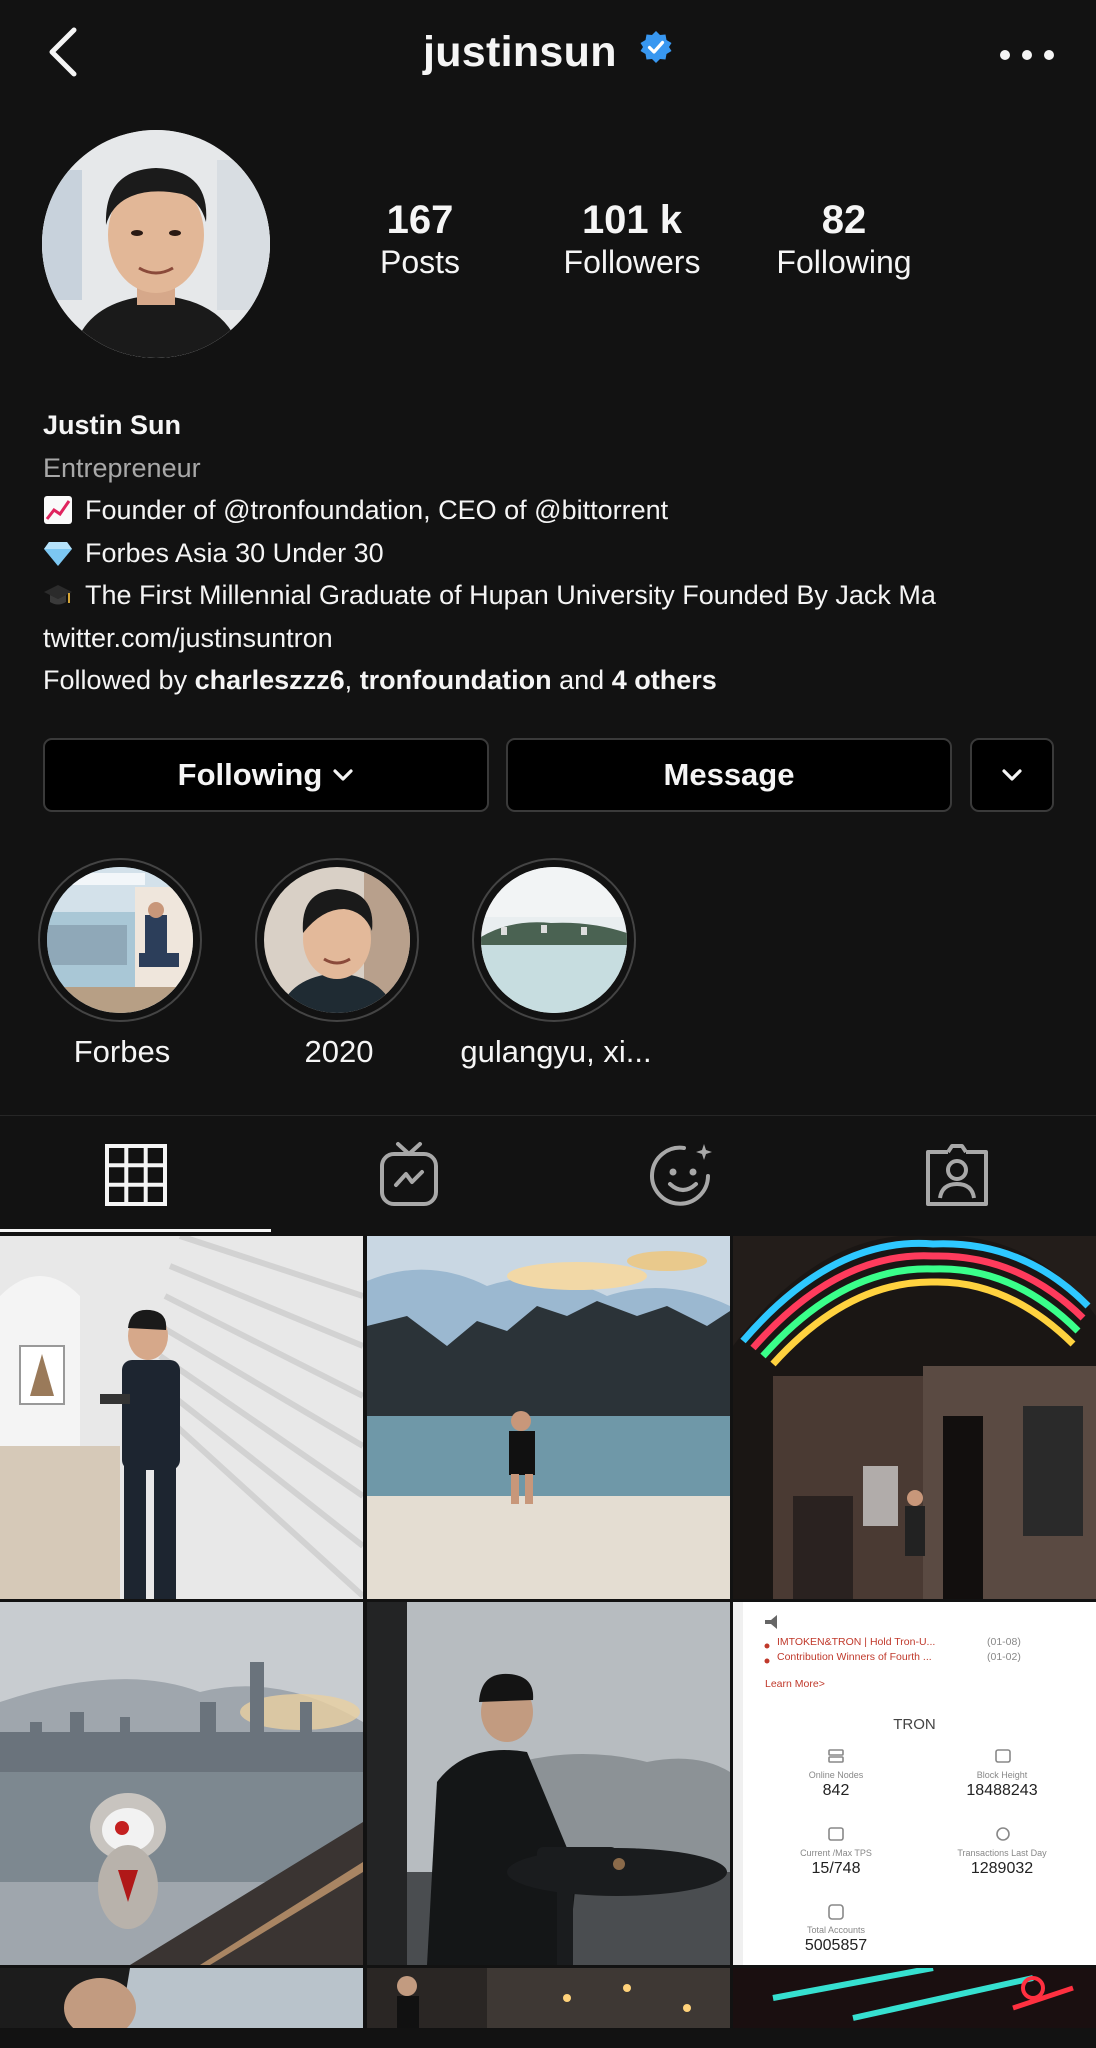  I want to click on verified-badge-icon, so click(656, 50).